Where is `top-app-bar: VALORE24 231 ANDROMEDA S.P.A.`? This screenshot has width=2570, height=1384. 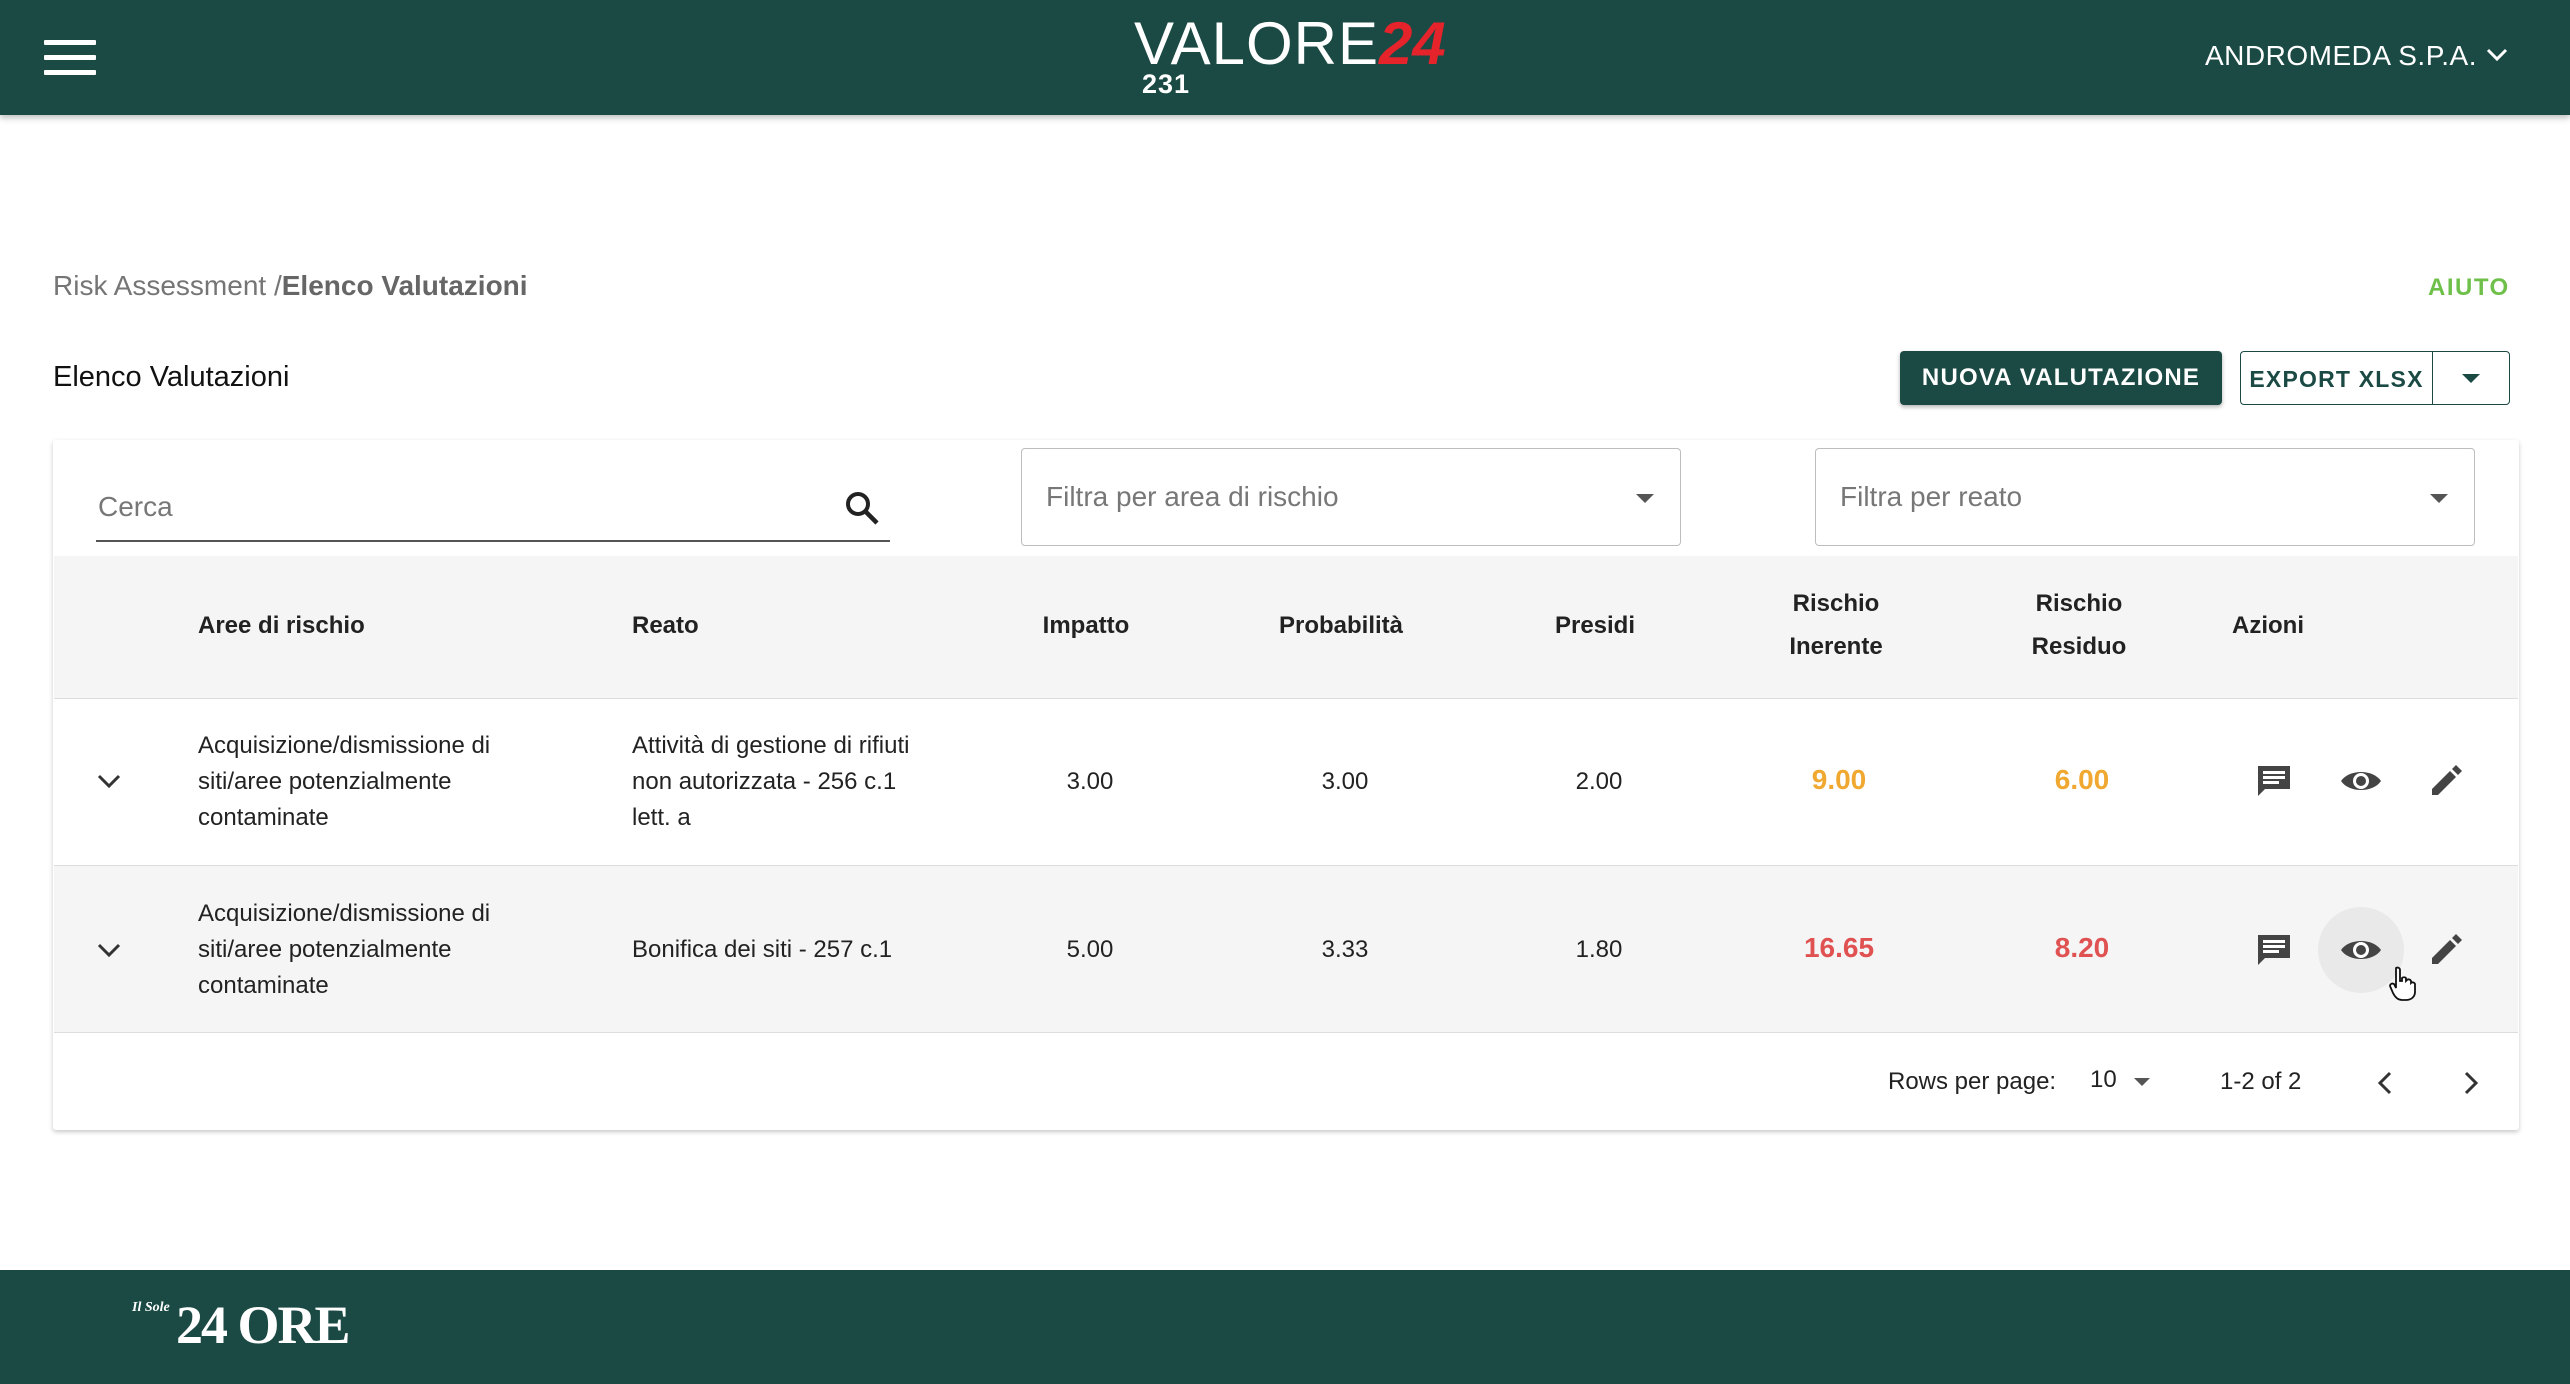 top-app-bar: VALORE24 231 ANDROMEDA S.P.A. is located at coordinates (1285, 57).